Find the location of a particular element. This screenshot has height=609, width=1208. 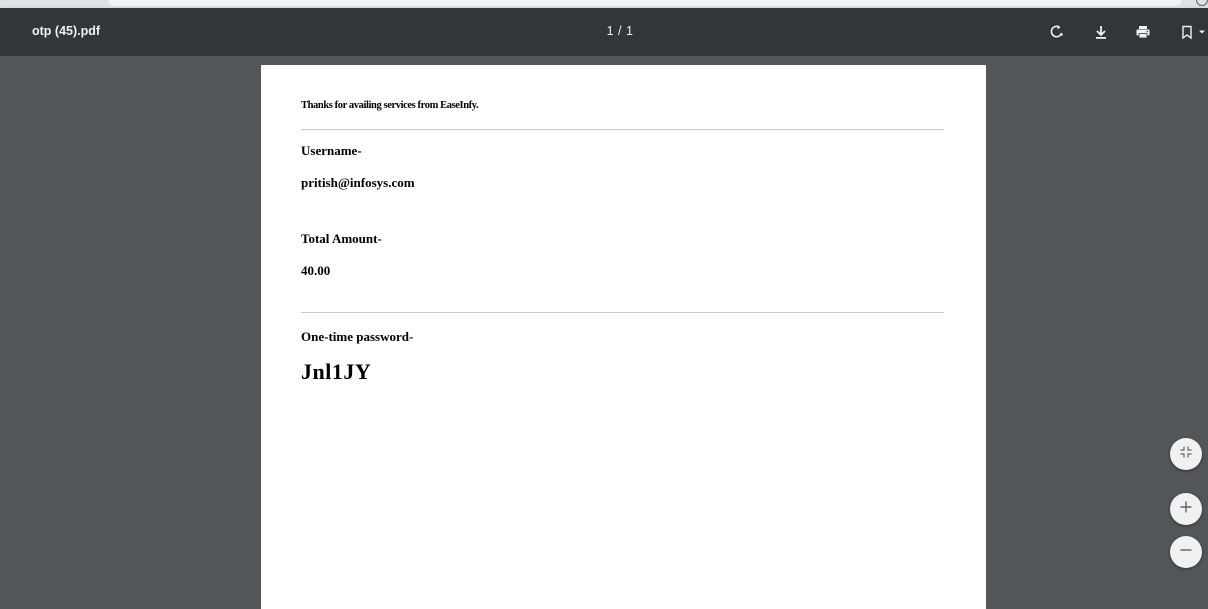

zoom-out-button is located at coordinates (1186, 552).